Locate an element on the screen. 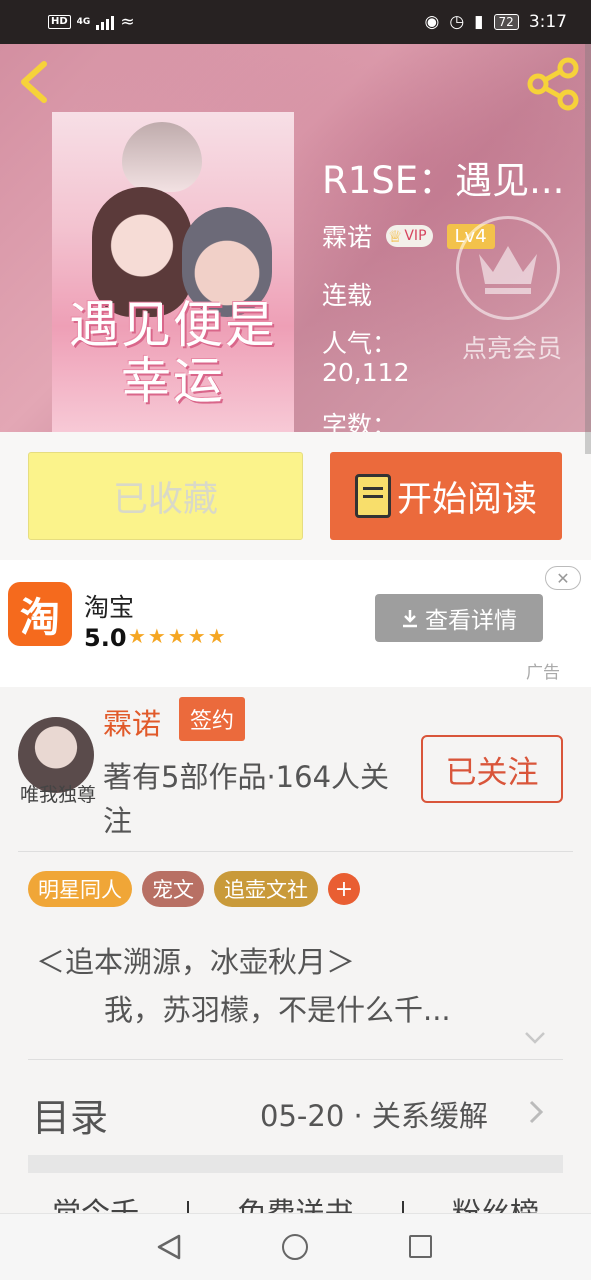 Image resolution: width=591 pixels, height=1280 pixels. network-type: 4G is located at coordinates (83, 22).